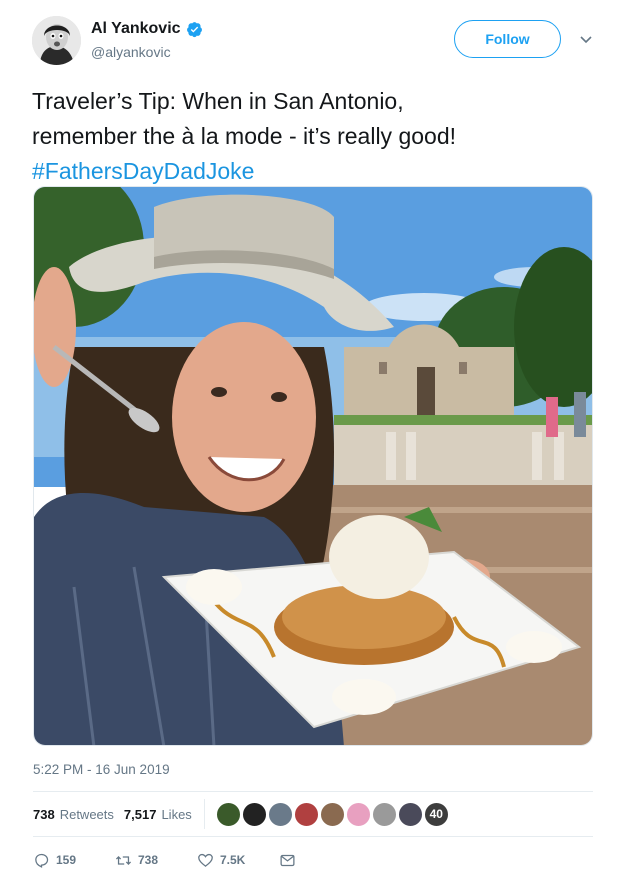 The height and width of the screenshot is (890, 620). I want to click on likes-label: Likes, so click(176, 814).